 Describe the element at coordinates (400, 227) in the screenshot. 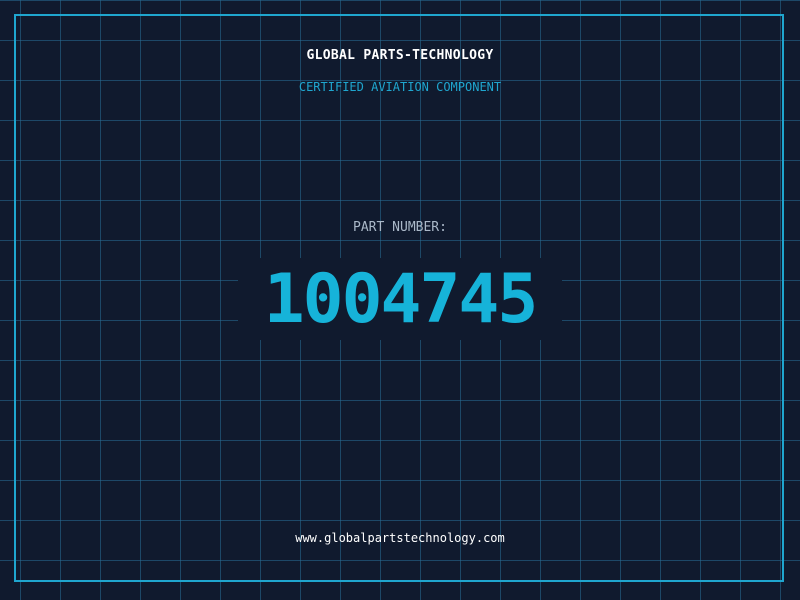

I see `part-number-label: PART NUMBER:` at that location.